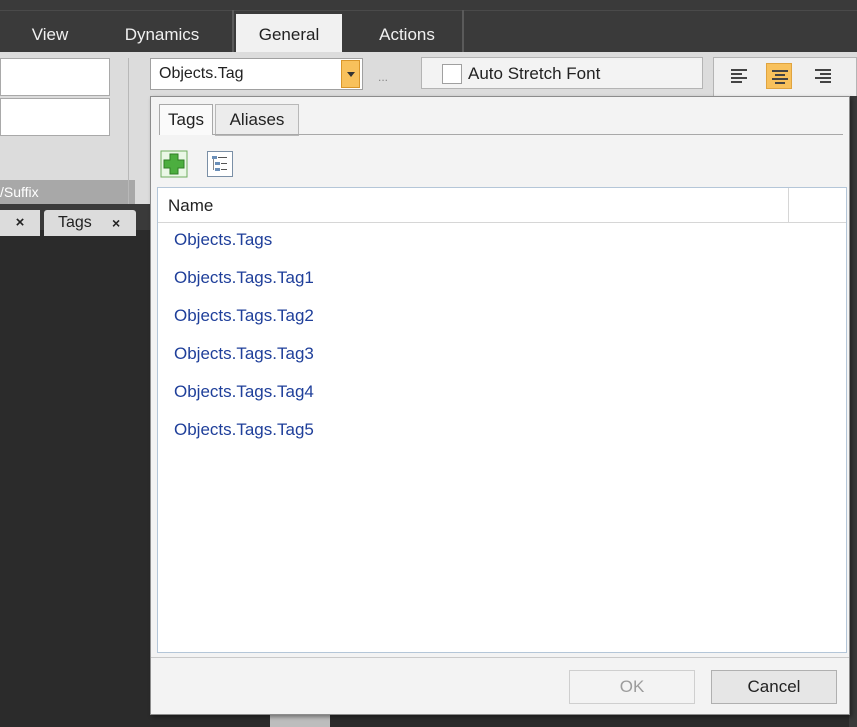  Describe the element at coordinates (300, 721) in the screenshot. I see `horizontal-scrollbar-thumb` at that location.